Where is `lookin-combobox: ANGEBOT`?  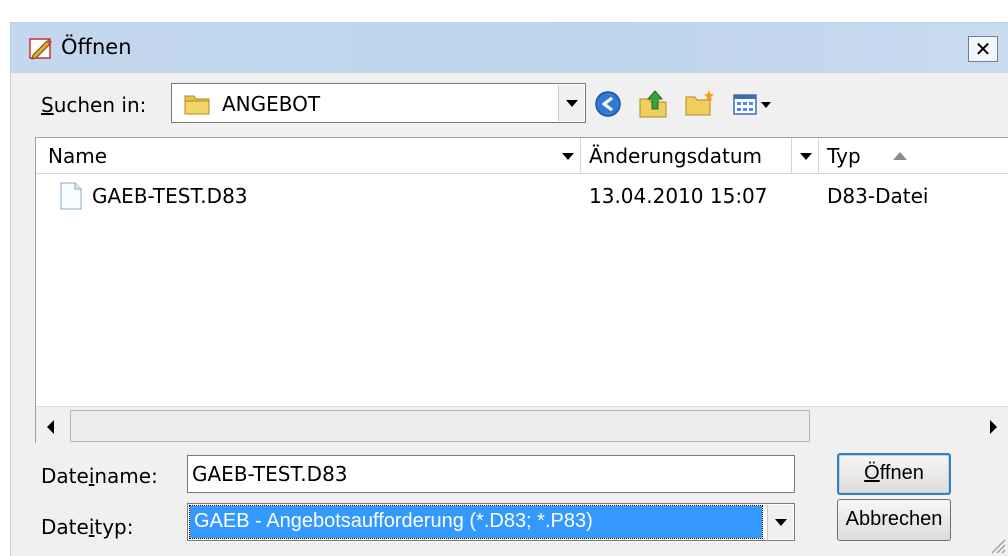
lookin-combobox: ANGEBOT is located at coordinates (378, 103).